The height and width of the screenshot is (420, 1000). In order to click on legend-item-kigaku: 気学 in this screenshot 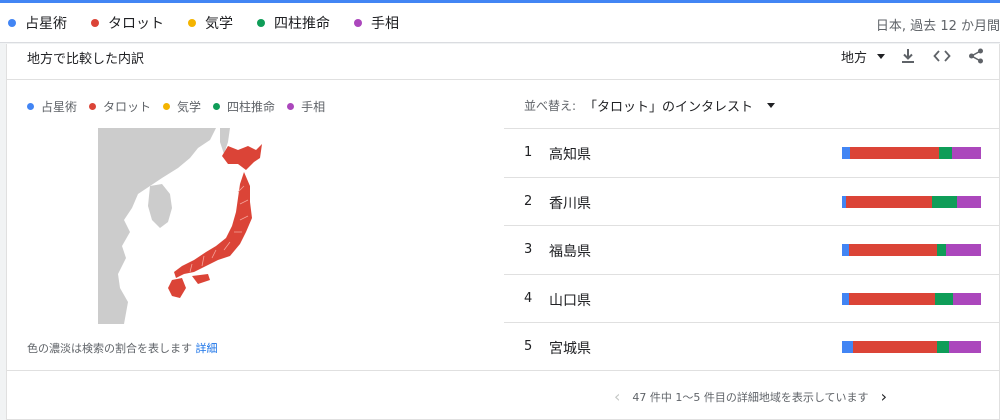, I will do `click(210, 23)`.